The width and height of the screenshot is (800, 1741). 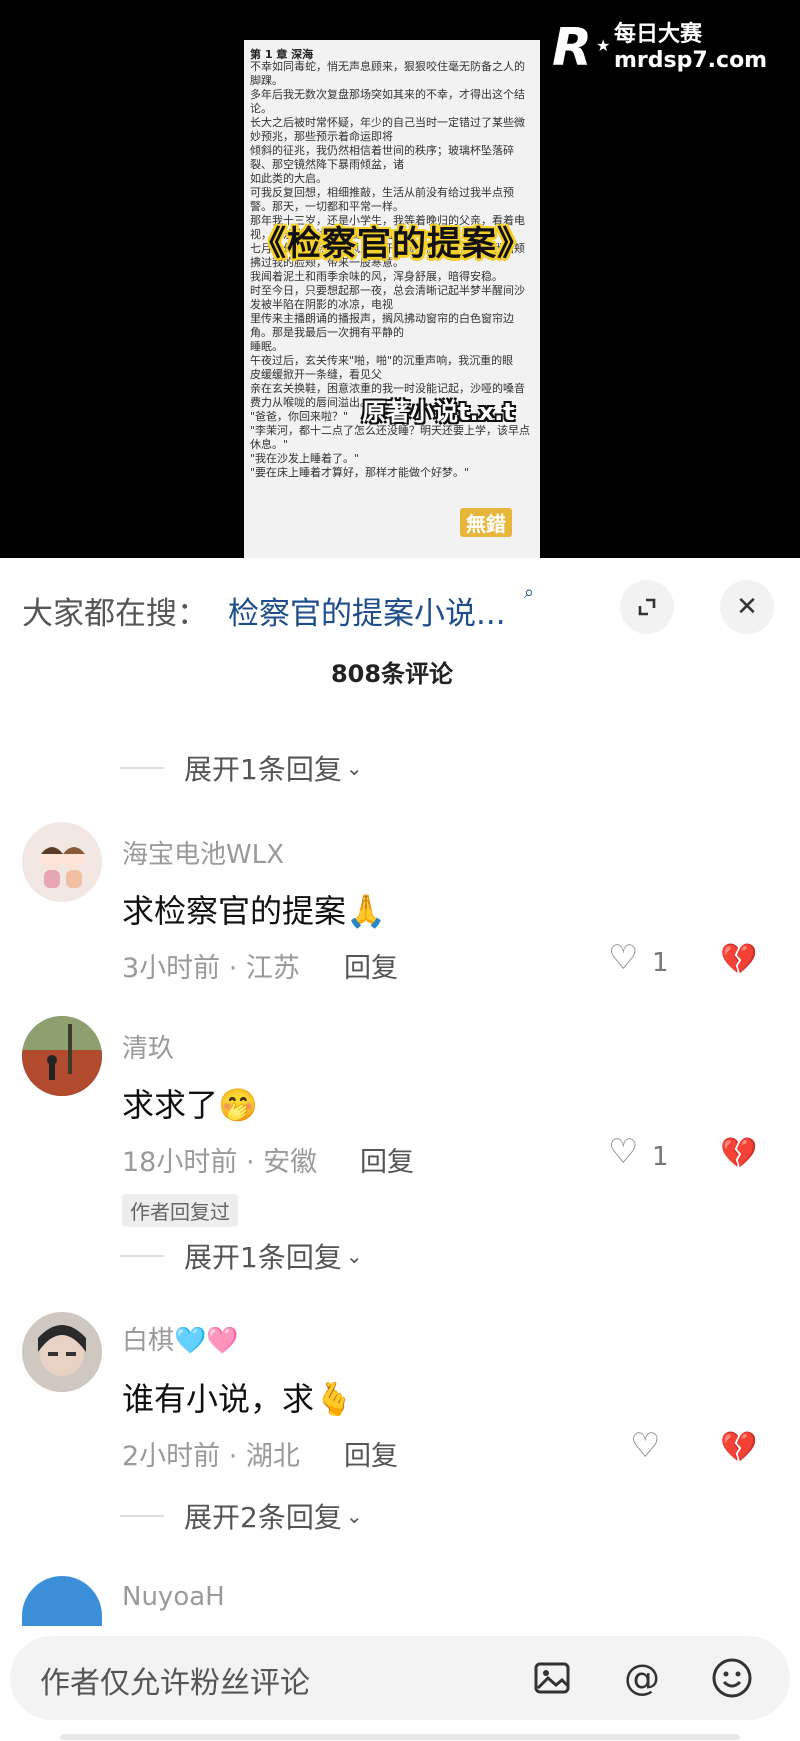 I want to click on chapter-heading: 第 1 章 深海, so click(x=282, y=54).